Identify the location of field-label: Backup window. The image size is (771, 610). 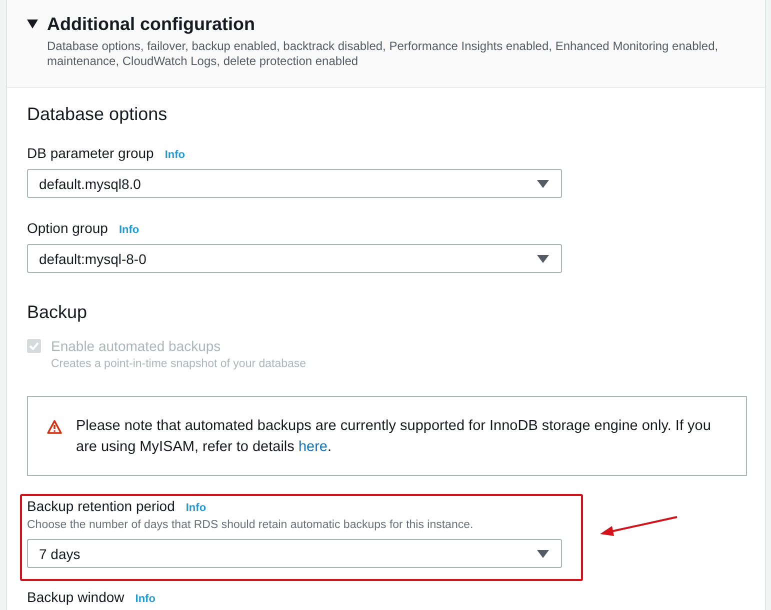
(75, 597).